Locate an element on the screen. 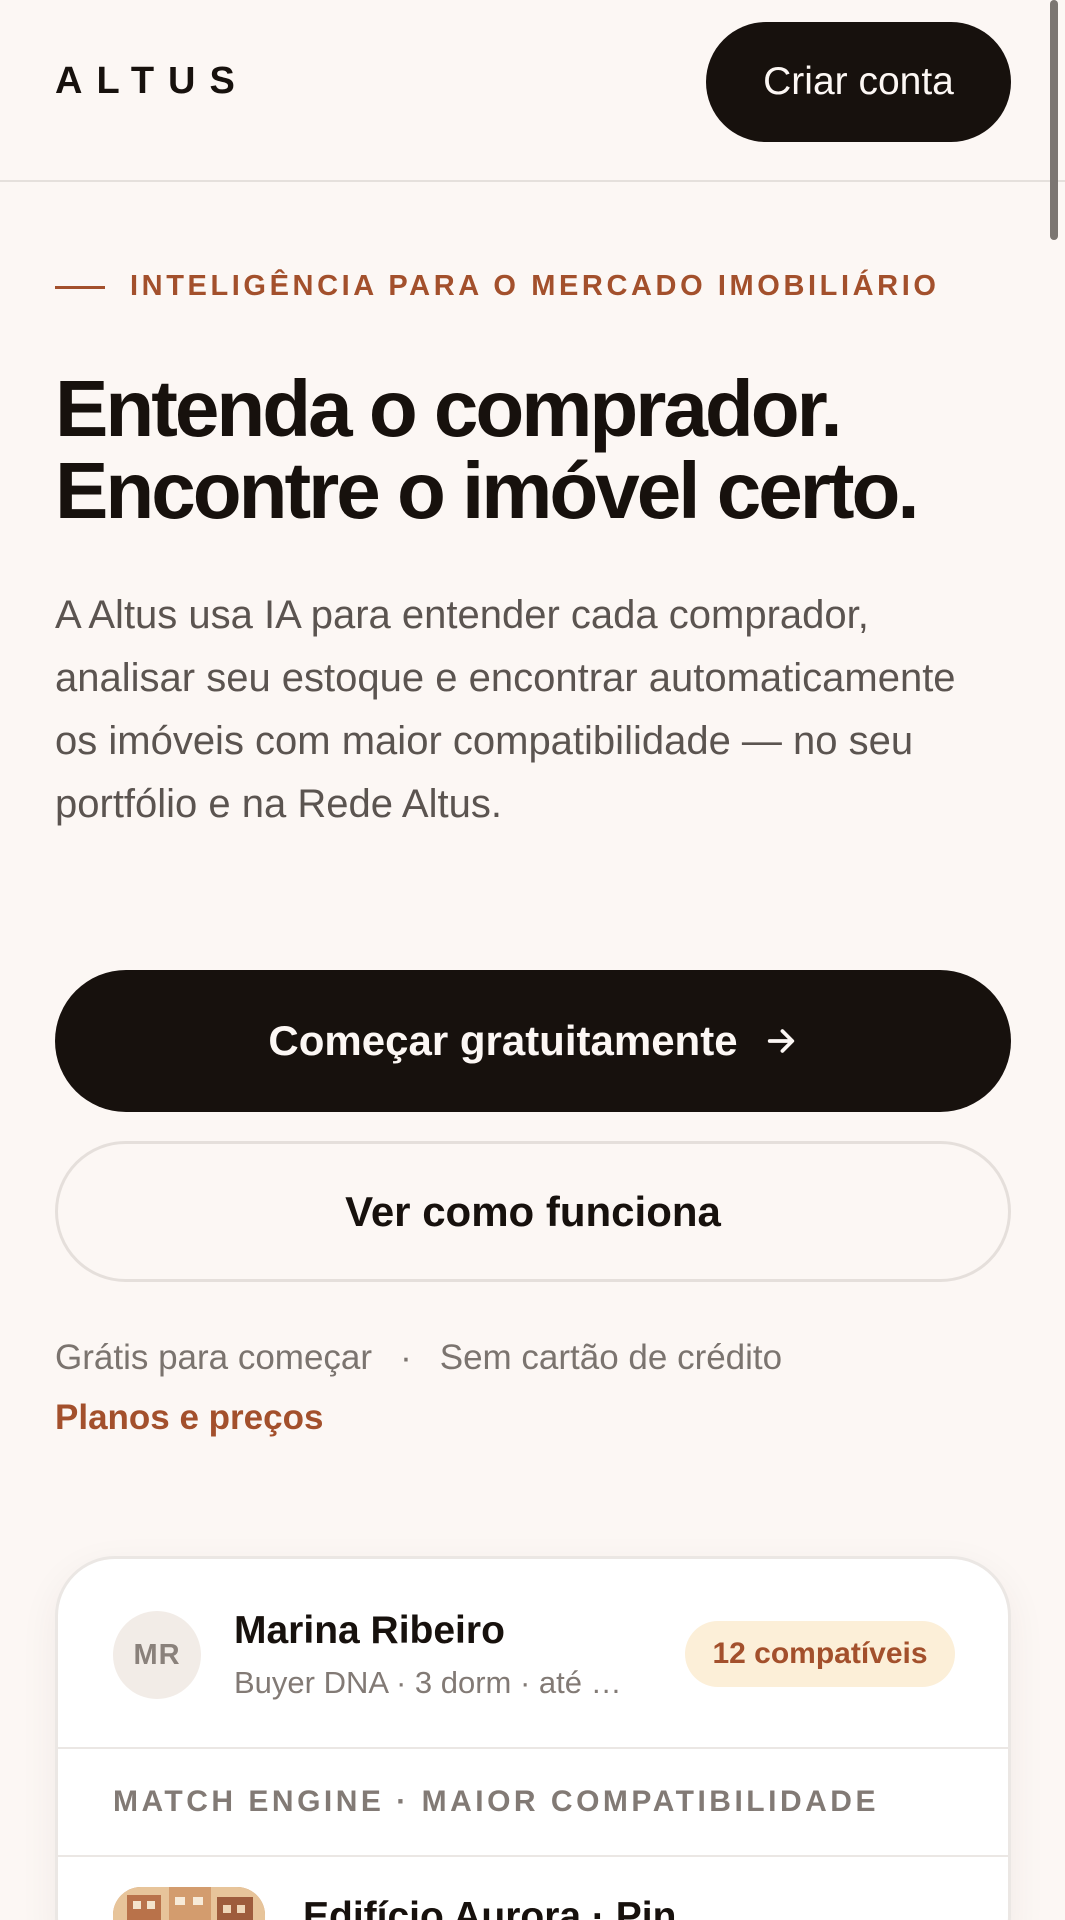  start-free-label: Começar gratuitamente is located at coordinates (503, 1040).